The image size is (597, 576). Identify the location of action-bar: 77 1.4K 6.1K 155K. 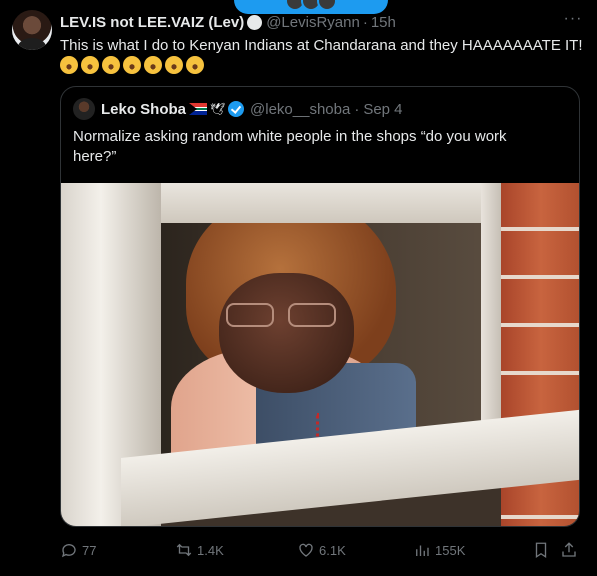
(320, 550).